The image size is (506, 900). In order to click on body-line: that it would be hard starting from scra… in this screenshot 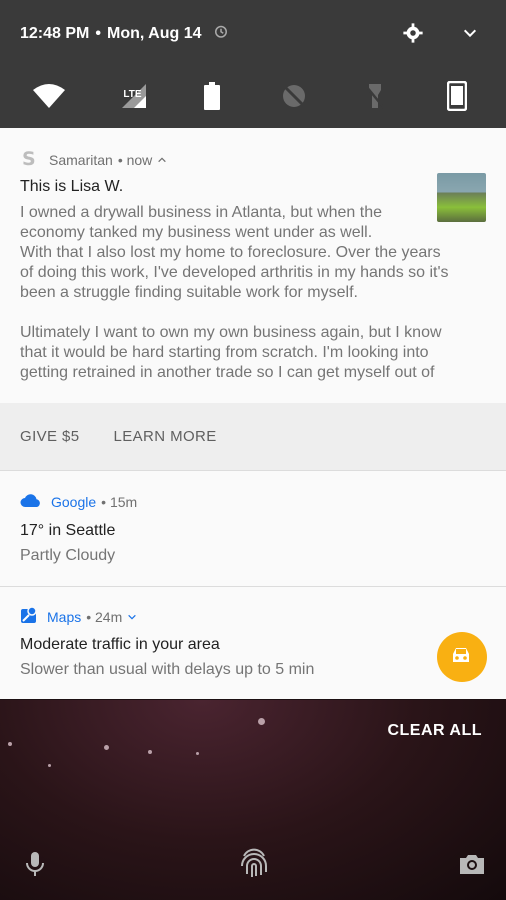, I will do `click(224, 352)`.